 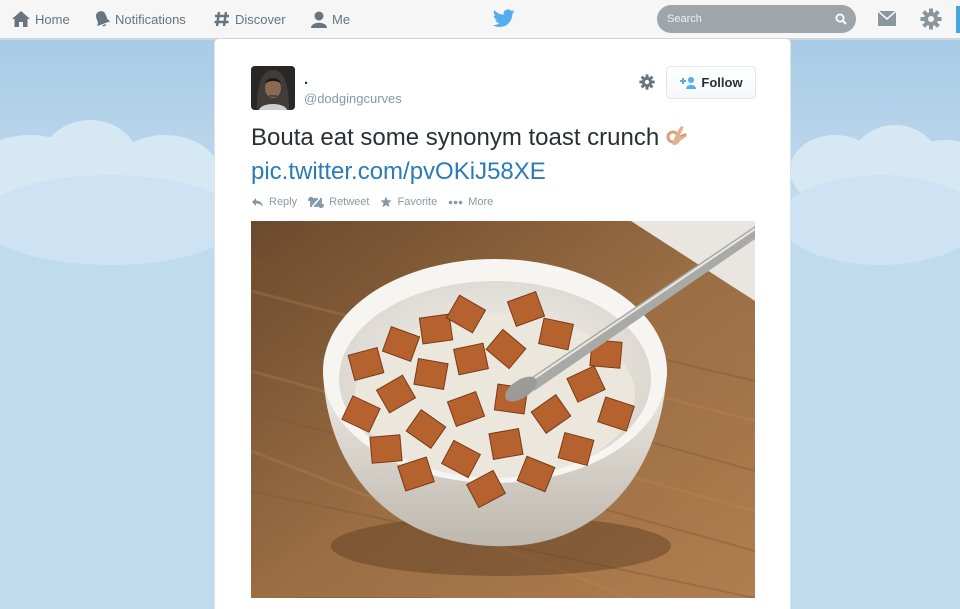 I want to click on add-user-icon, so click(x=688, y=83).